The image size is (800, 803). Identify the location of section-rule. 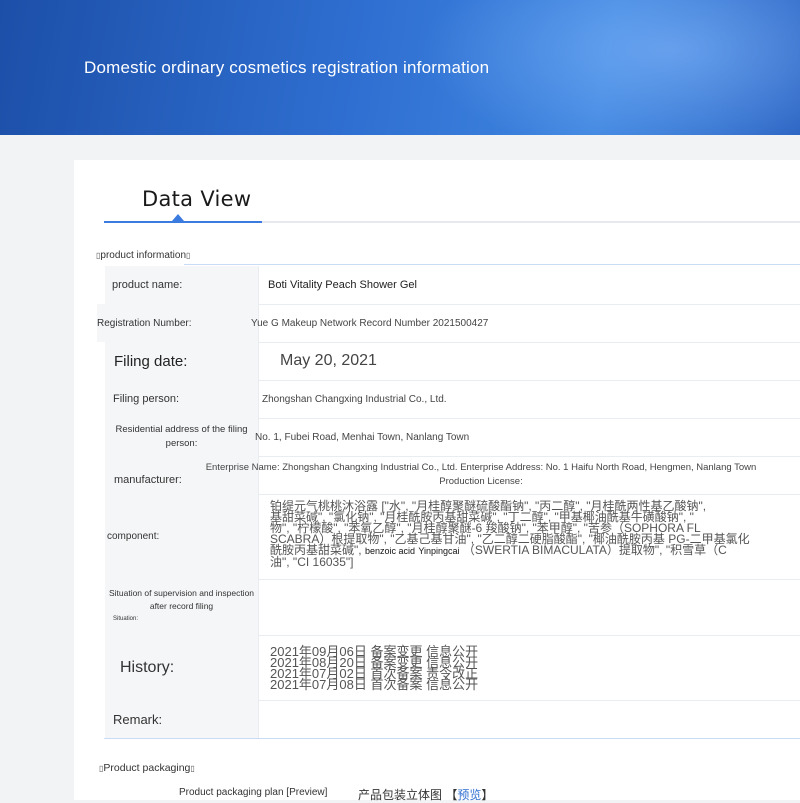
(492, 264).